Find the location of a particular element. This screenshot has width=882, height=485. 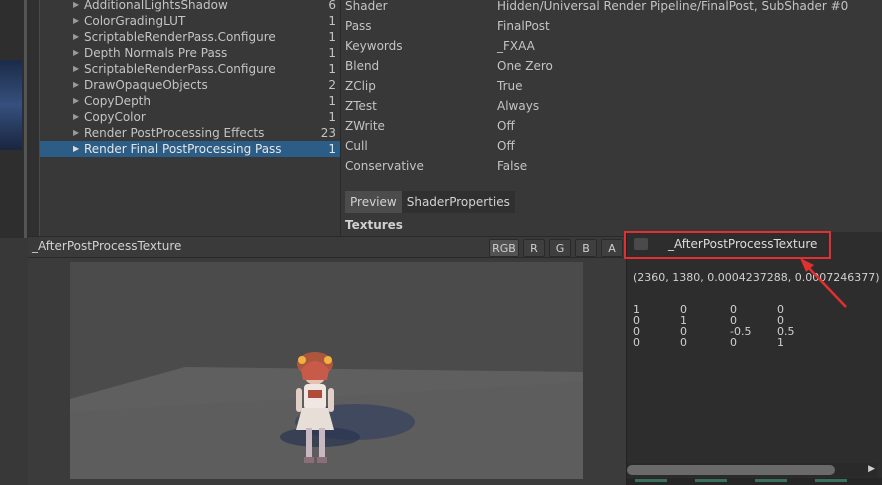

texture-icon is located at coordinates (641, 244).